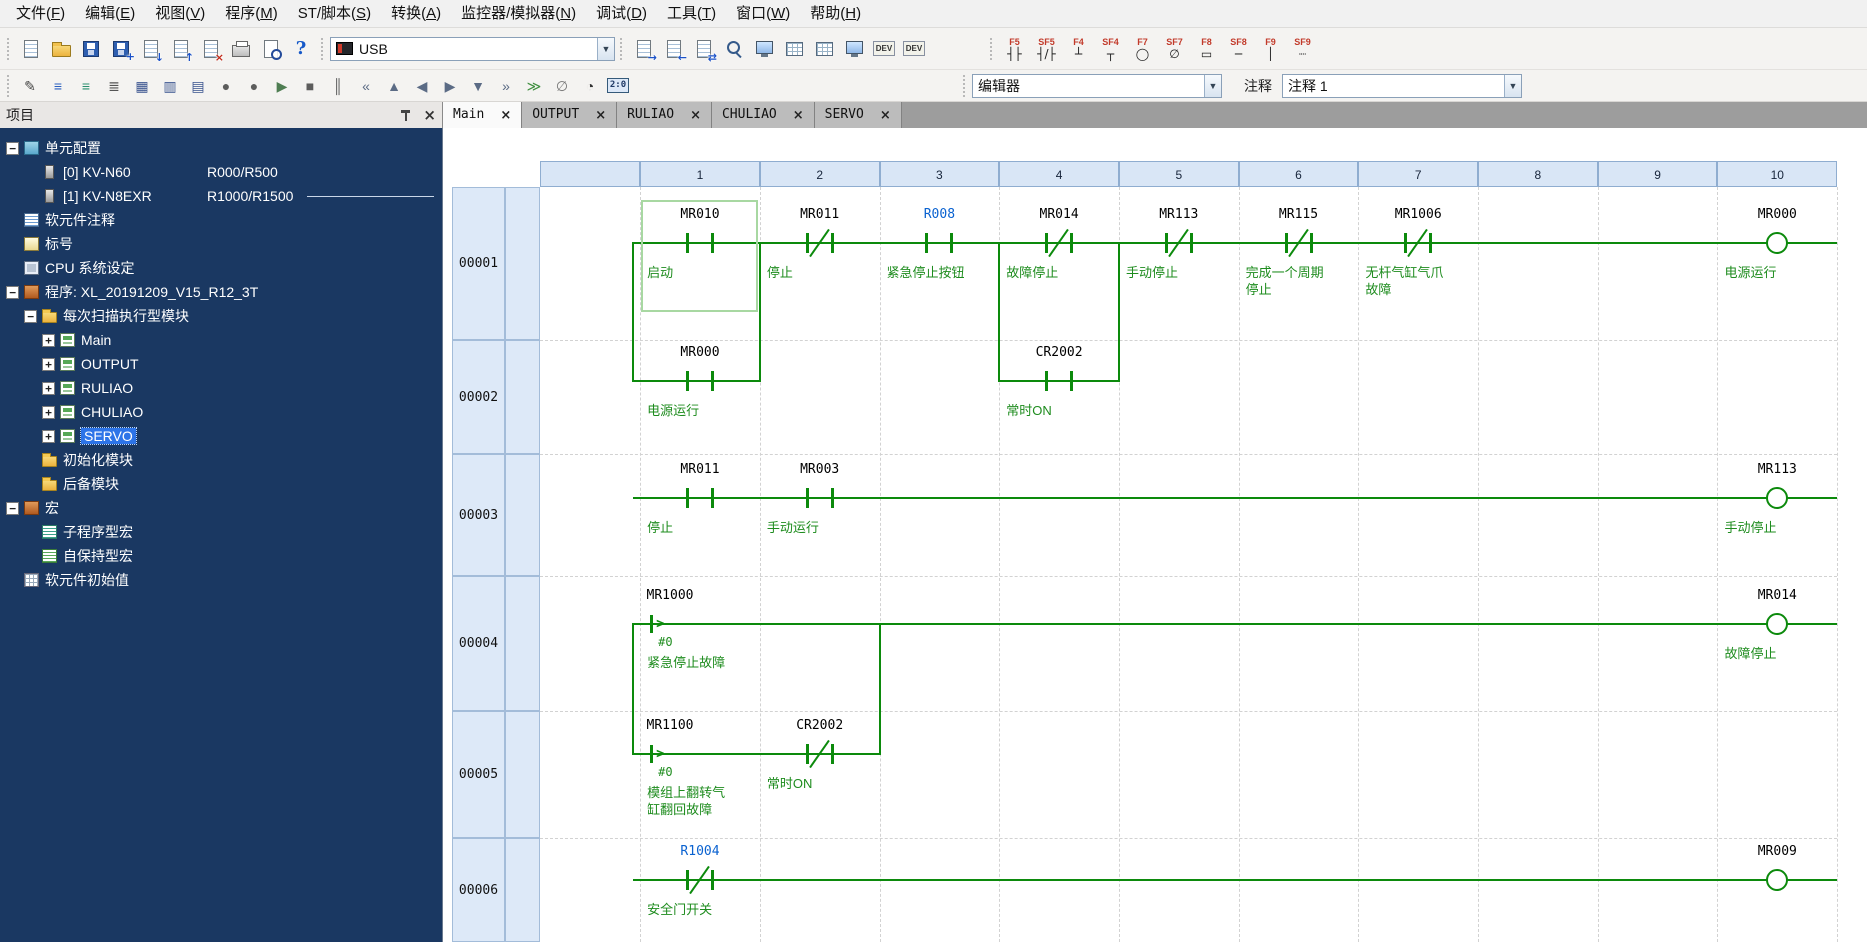  Describe the element at coordinates (1078, 49) in the screenshot. I see `insert-f4-button: F4 ┴` at that location.